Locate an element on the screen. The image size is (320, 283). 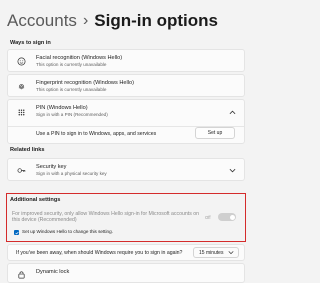
pin-subtitle: Sign in with a PIN (Recommended) is located at coordinates (72, 114).